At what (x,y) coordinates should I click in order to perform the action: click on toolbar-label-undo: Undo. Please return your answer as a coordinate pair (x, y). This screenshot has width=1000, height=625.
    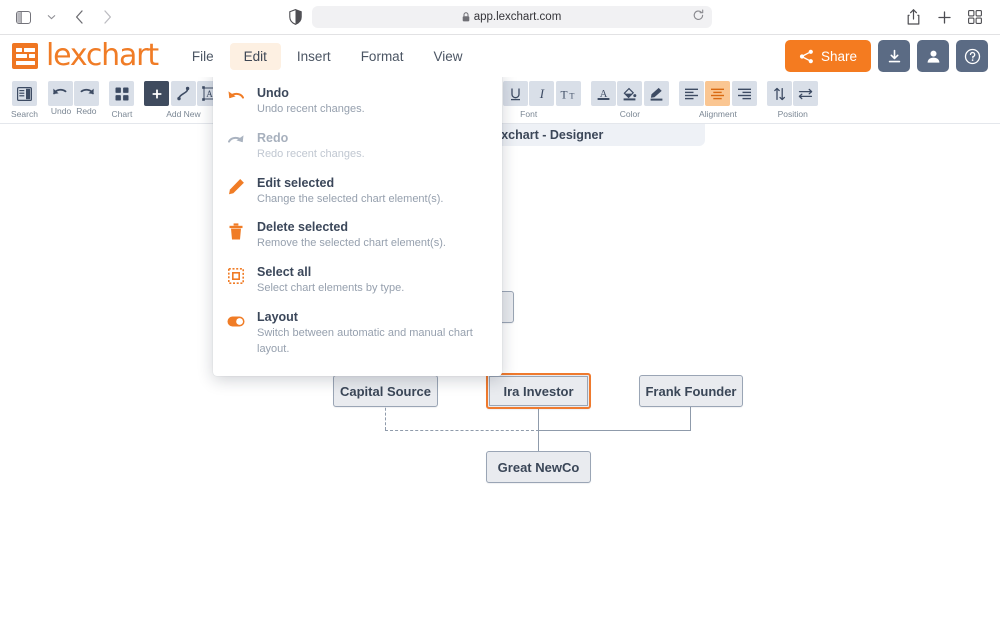
    Looking at the image, I should click on (61, 111).